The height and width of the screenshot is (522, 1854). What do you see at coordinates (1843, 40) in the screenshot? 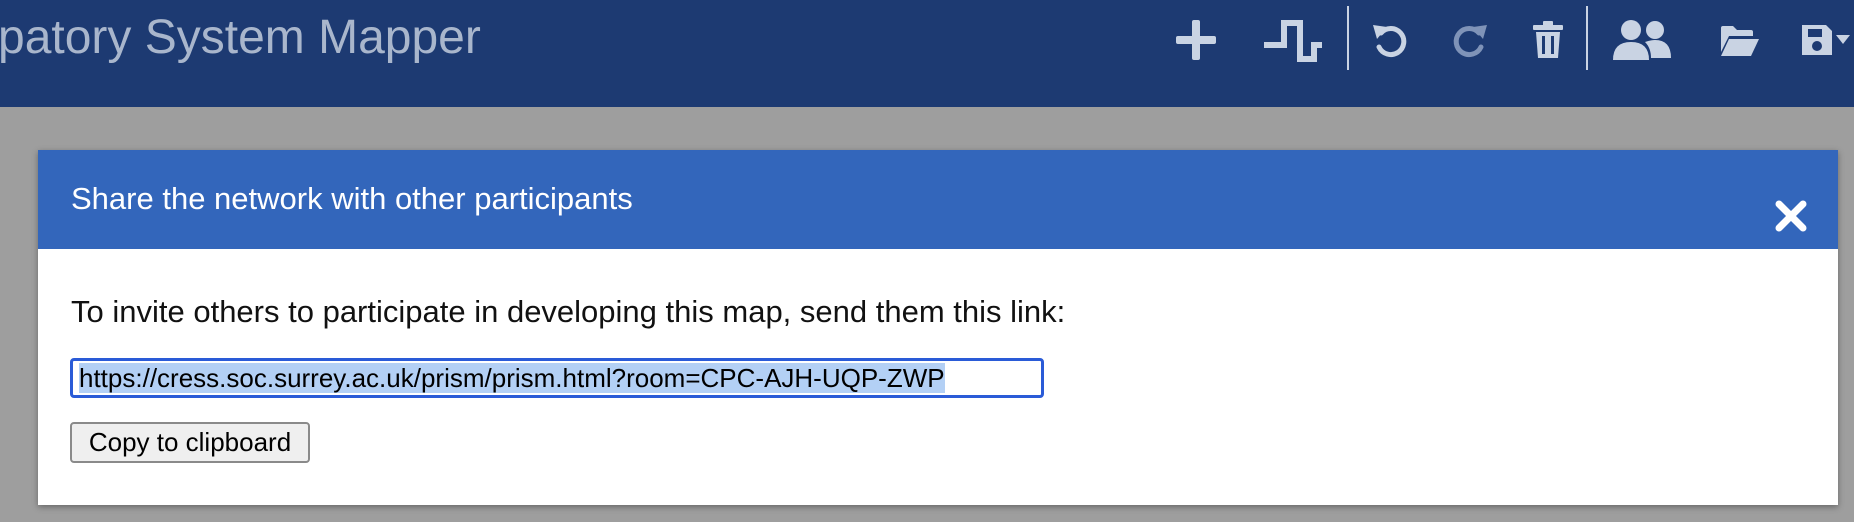
I see `caret-down-icon` at bounding box center [1843, 40].